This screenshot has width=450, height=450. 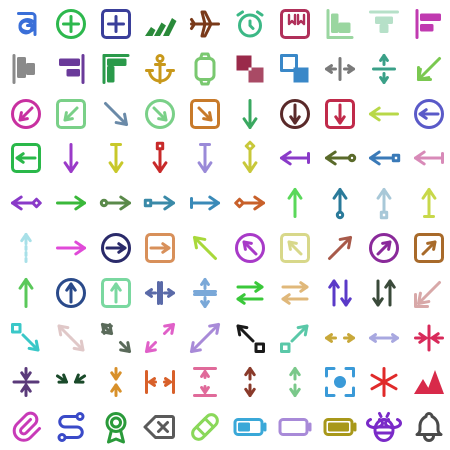 What do you see at coordinates (159, 427) in the screenshot?
I see `backspace-icon-glyph` at bounding box center [159, 427].